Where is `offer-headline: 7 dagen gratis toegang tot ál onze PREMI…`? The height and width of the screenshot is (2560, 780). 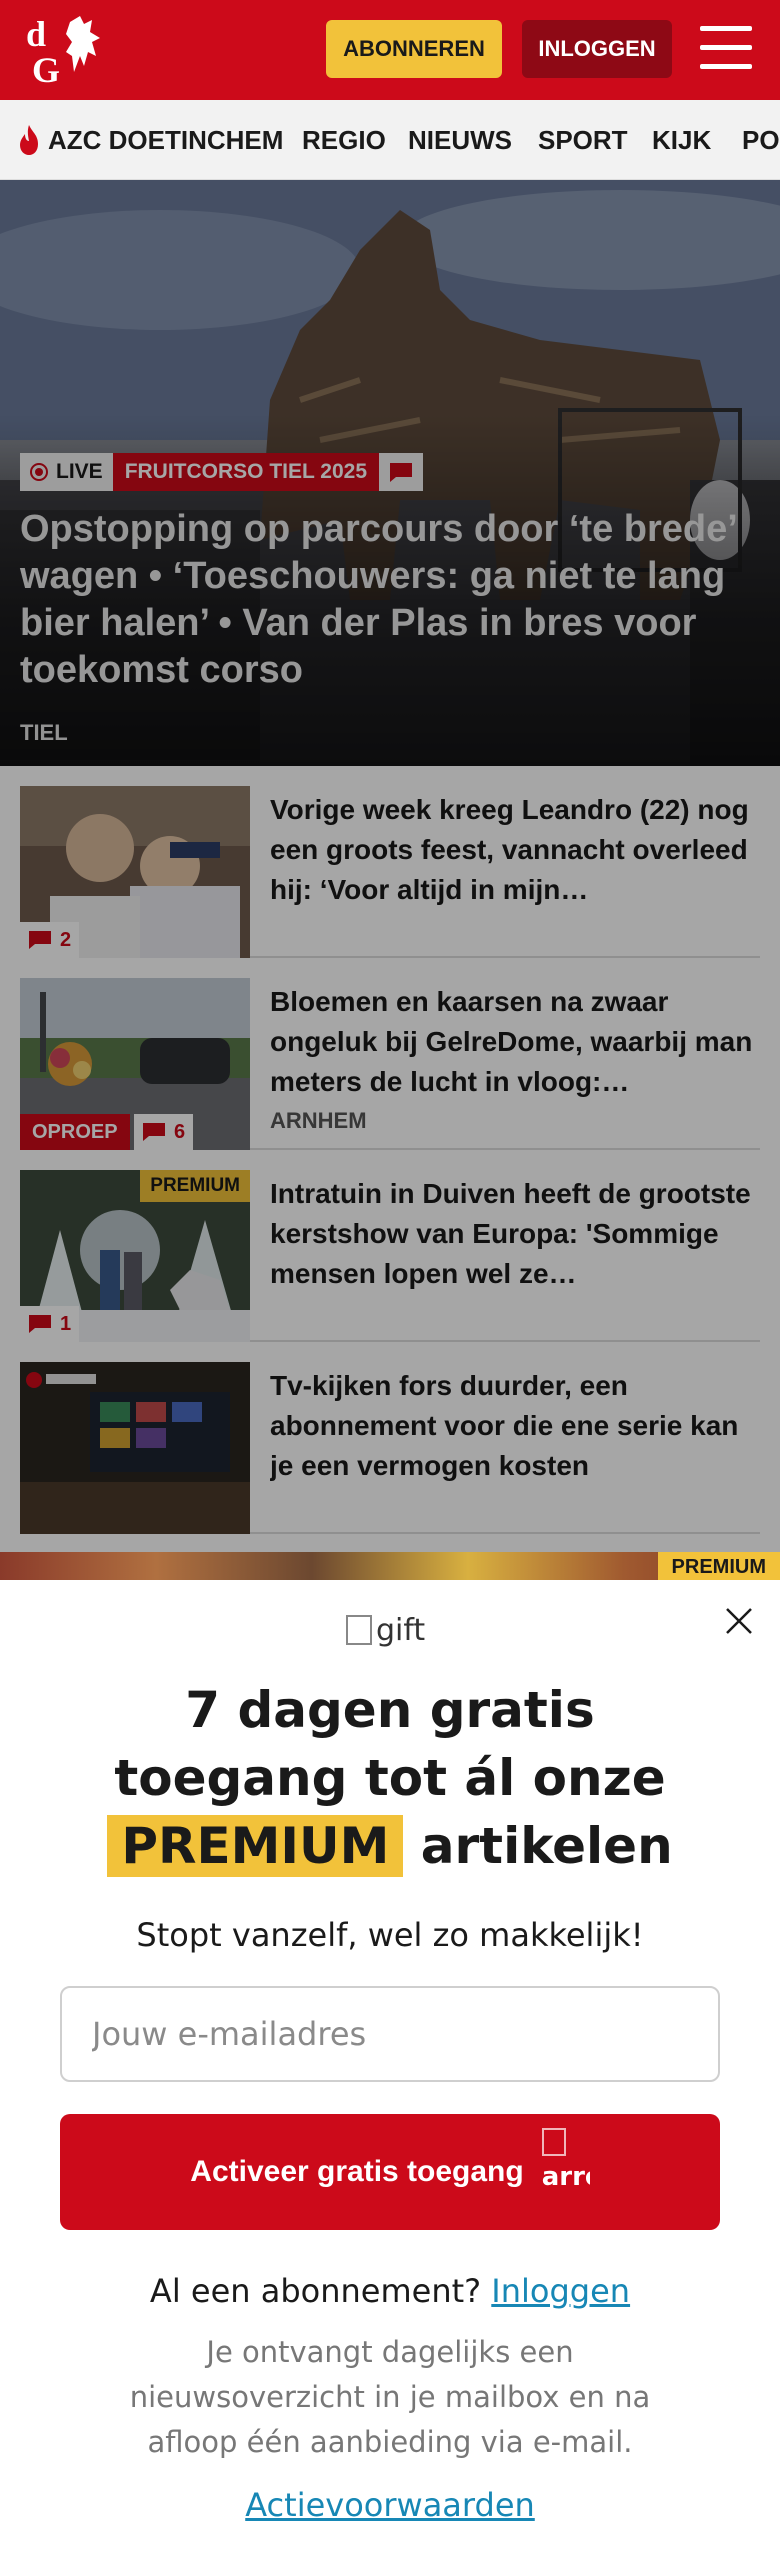 offer-headline: 7 dagen gratis toegang tot ál onze PREMI… is located at coordinates (390, 1778).